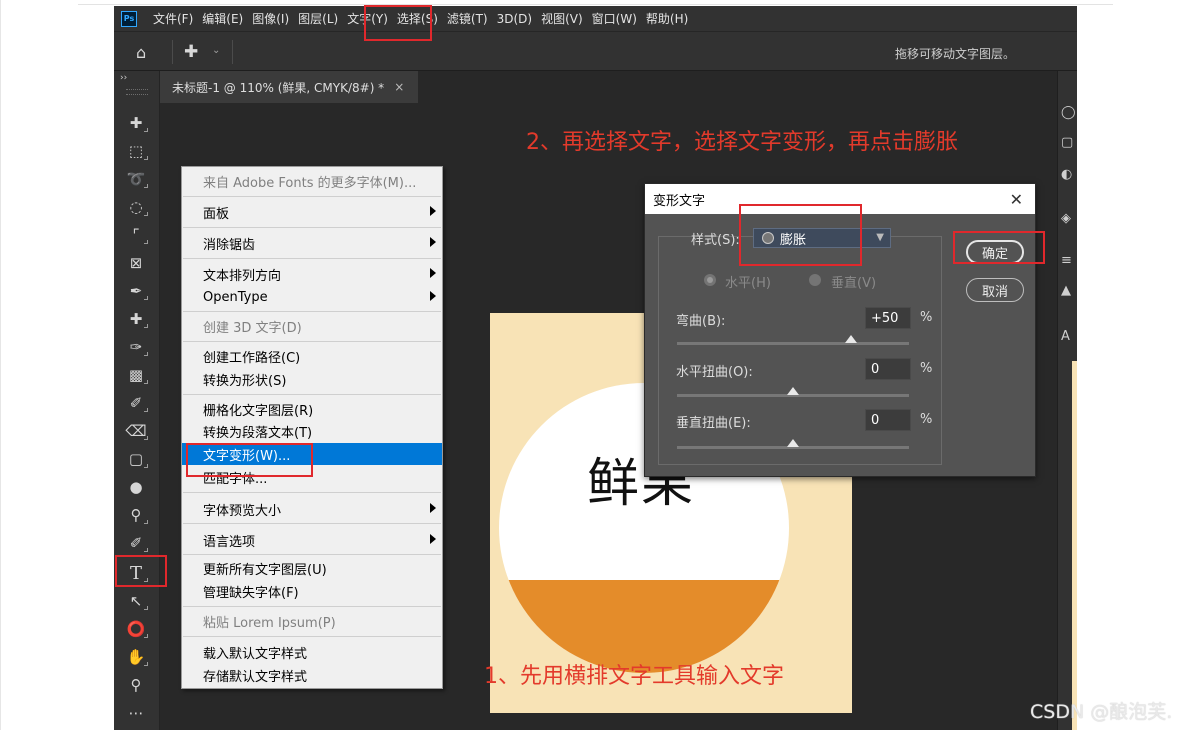  Describe the element at coordinates (312, 326) in the screenshot. I see `menu-item-create-3d: 创建 3D 文字(D)` at that location.